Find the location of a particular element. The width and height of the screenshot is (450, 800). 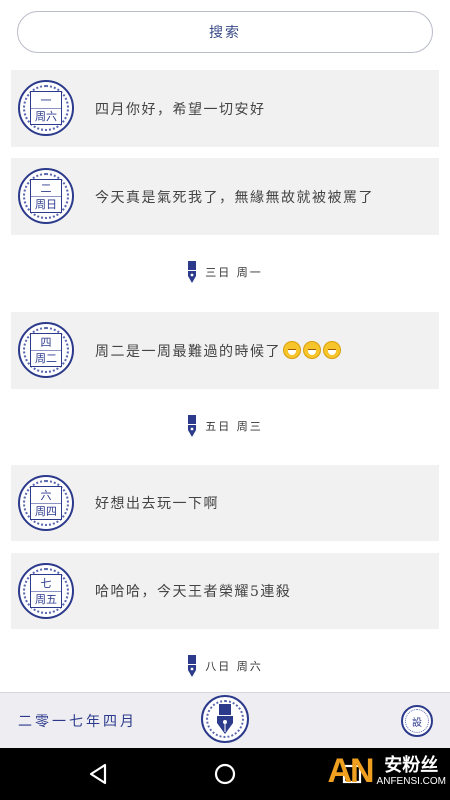

bottom-bar: 二零一七年四月 設 is located at coordinates (225, 720).